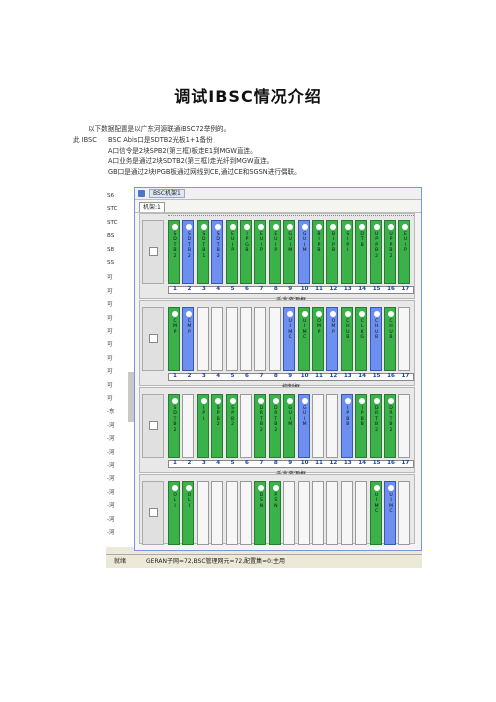  I want to click on tree-item: SS, so click(110, 263).